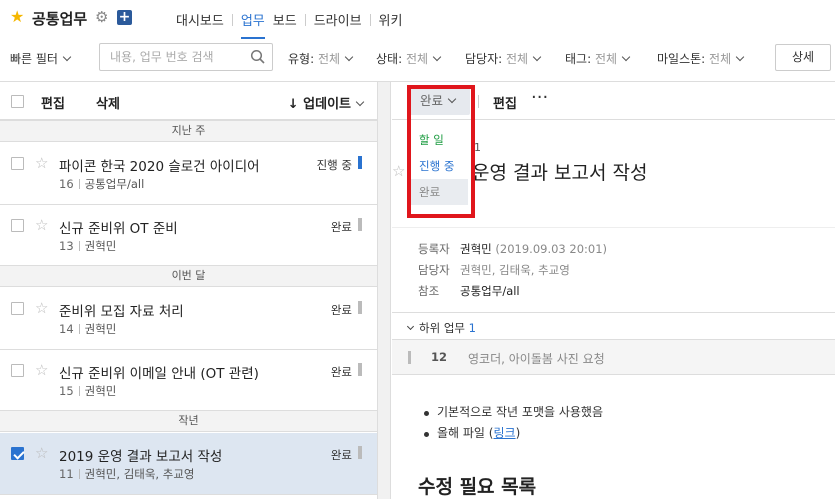  Describe the element at coordinates (124, 17) in the screenshot. I see `add-icon: +` at that location.